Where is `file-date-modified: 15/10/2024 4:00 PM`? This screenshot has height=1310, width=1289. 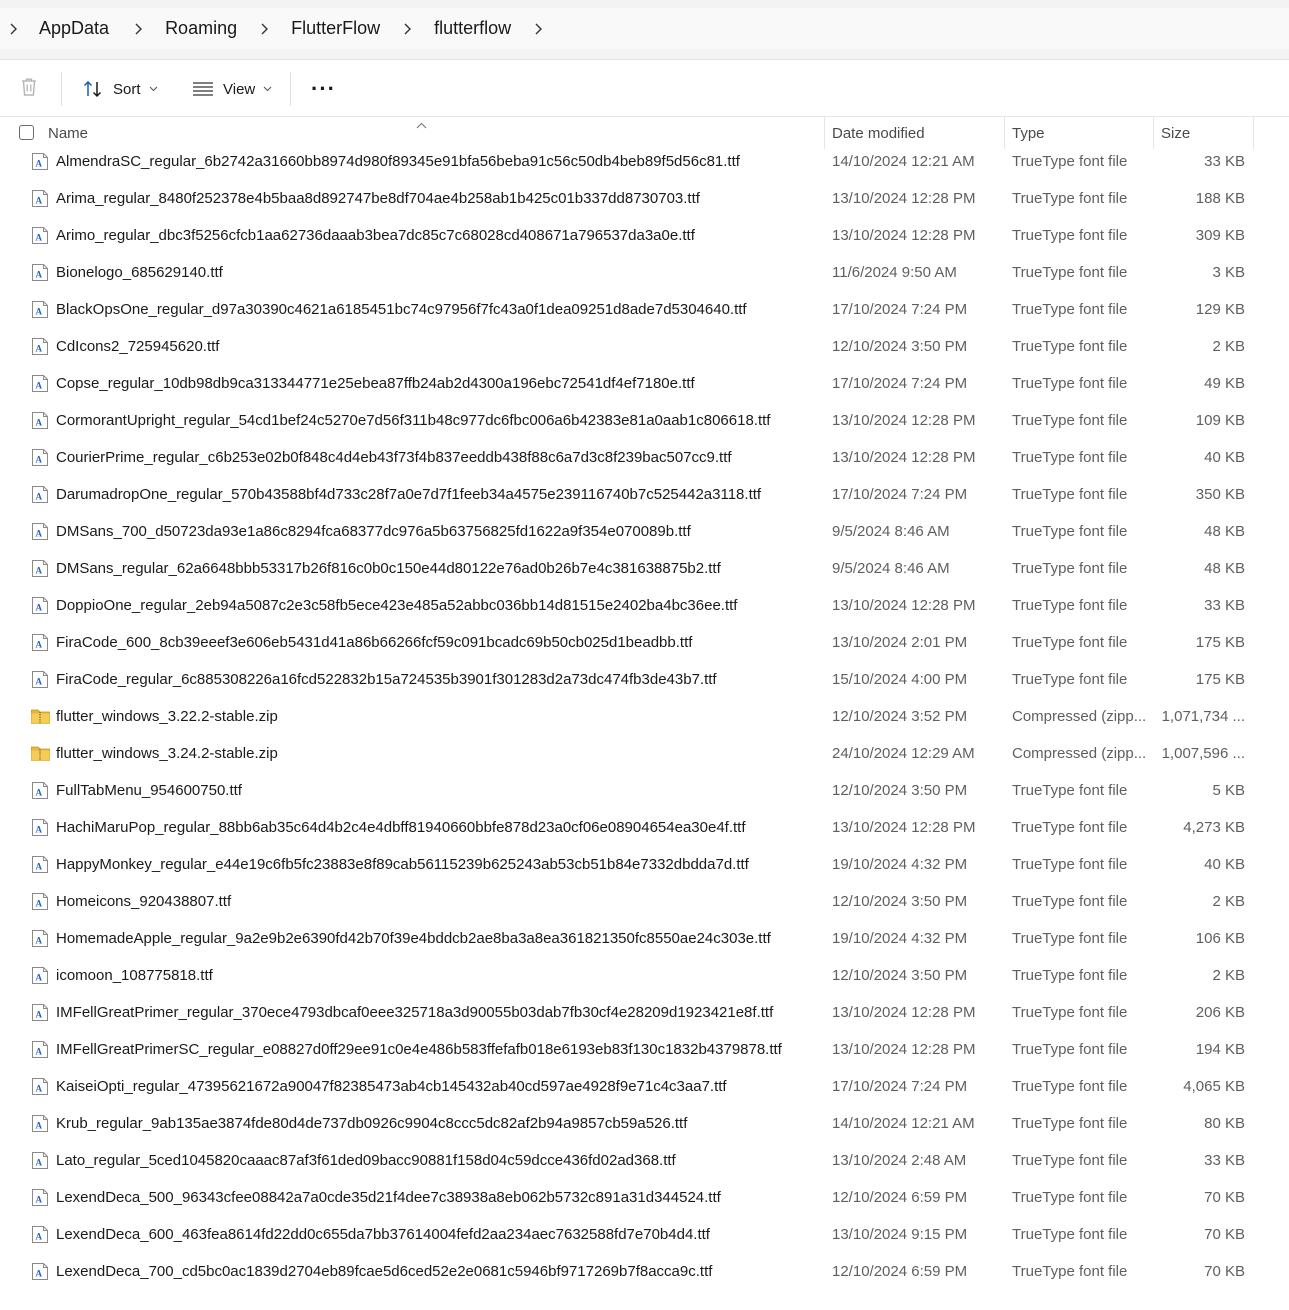 file-date-modified: 15/10/2024 4:00 PM is located at coordinates (900, 679).